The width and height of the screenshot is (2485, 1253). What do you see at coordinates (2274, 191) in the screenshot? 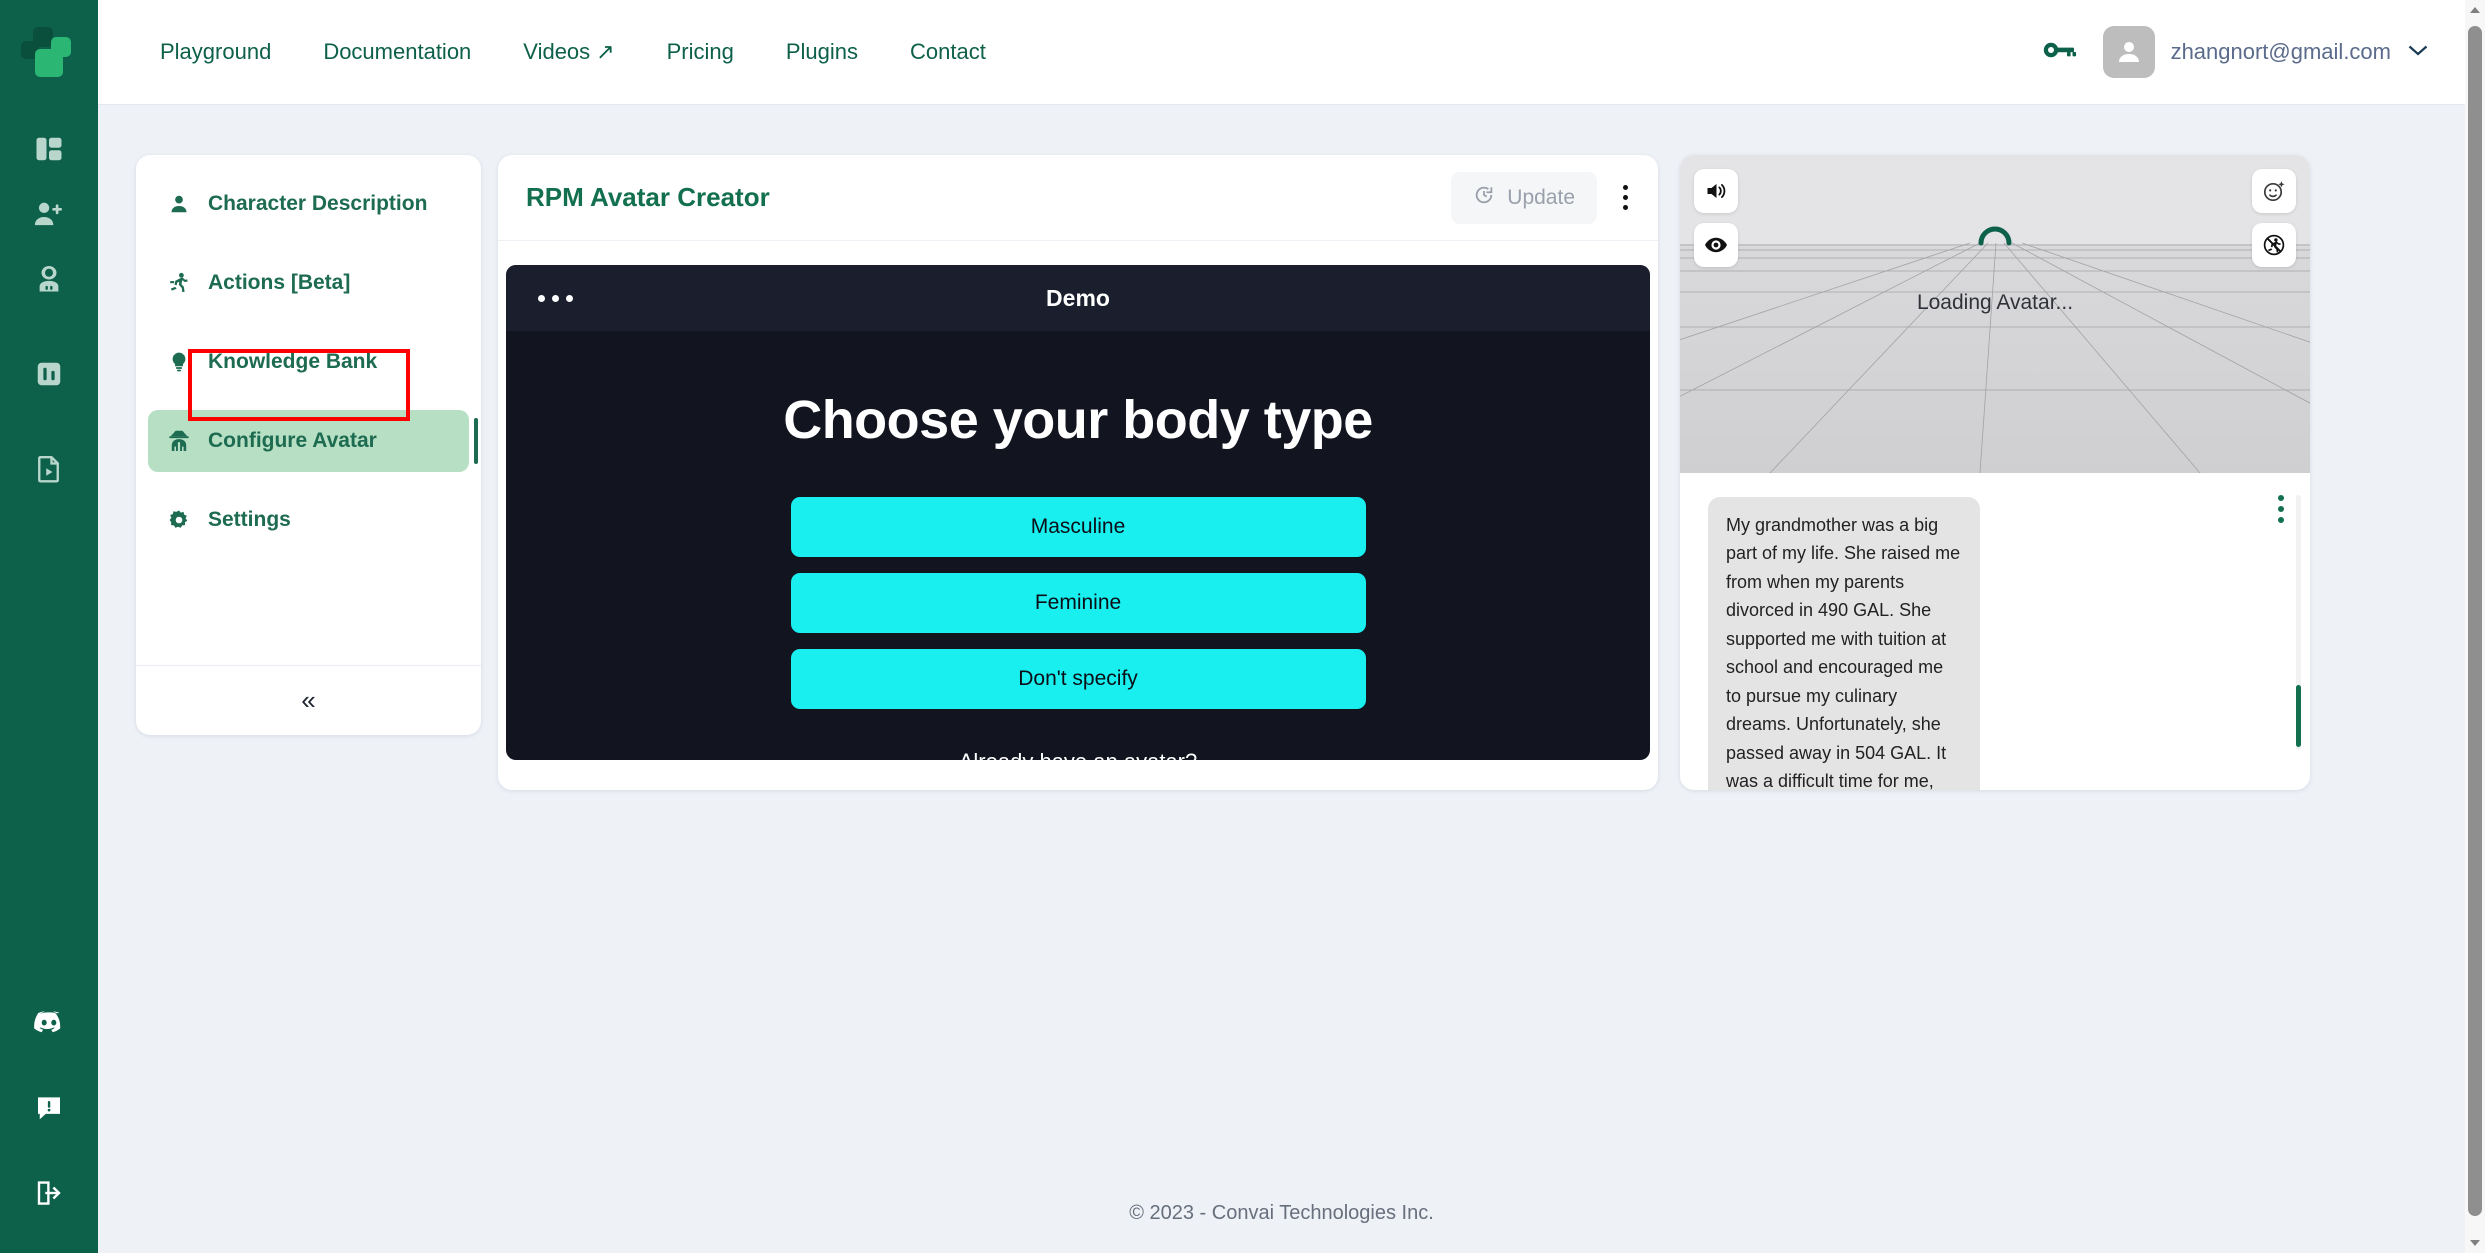
I see `face-sparkle-icon` at bounding box center [2274, 191].